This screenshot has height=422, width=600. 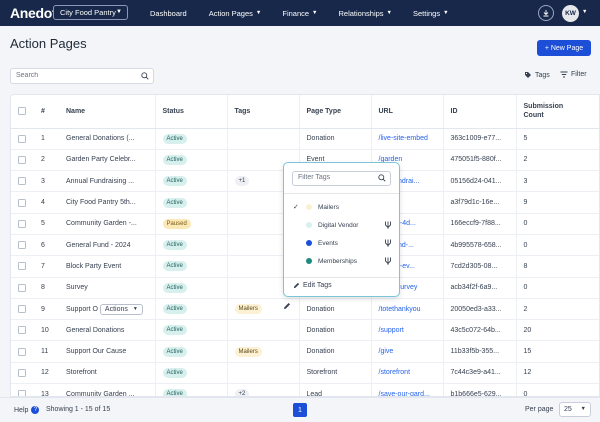 What do you see at coordinates (46, 181) in the screenshot?
I see `row-number: 3` at bounding box center [46, 181].